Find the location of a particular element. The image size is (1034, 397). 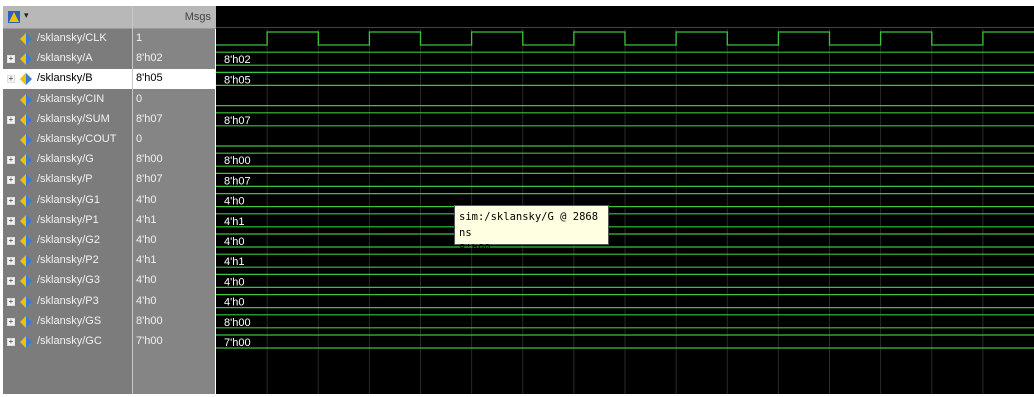

signal-value: 8'h02 is located at coordinates (149, 58).